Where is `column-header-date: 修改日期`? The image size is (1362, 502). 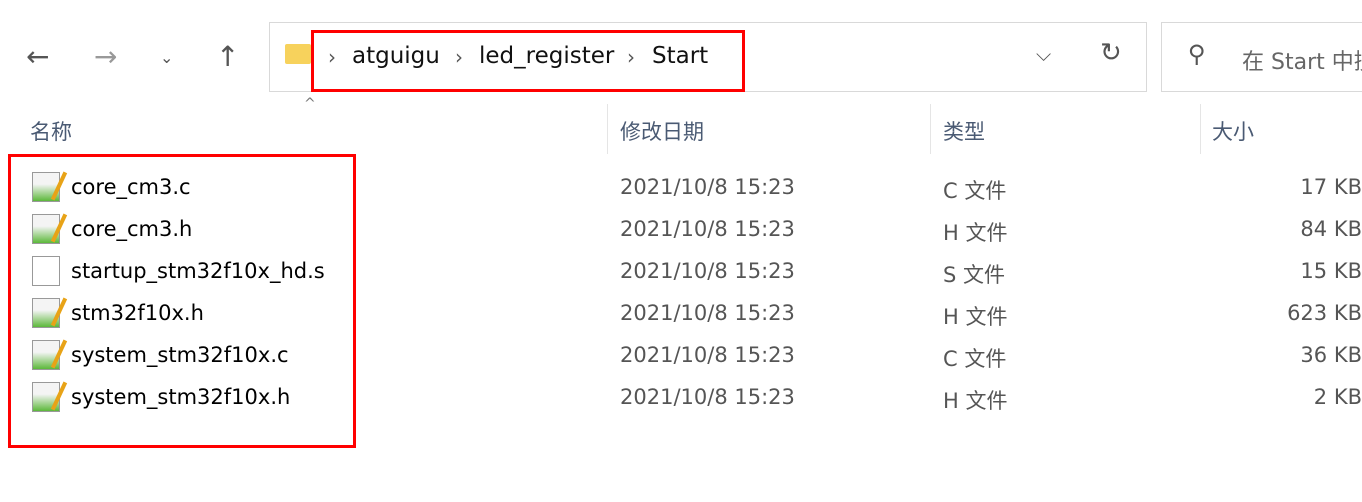
column-header-date: 修改日期 is located at coordinates (662, 131).